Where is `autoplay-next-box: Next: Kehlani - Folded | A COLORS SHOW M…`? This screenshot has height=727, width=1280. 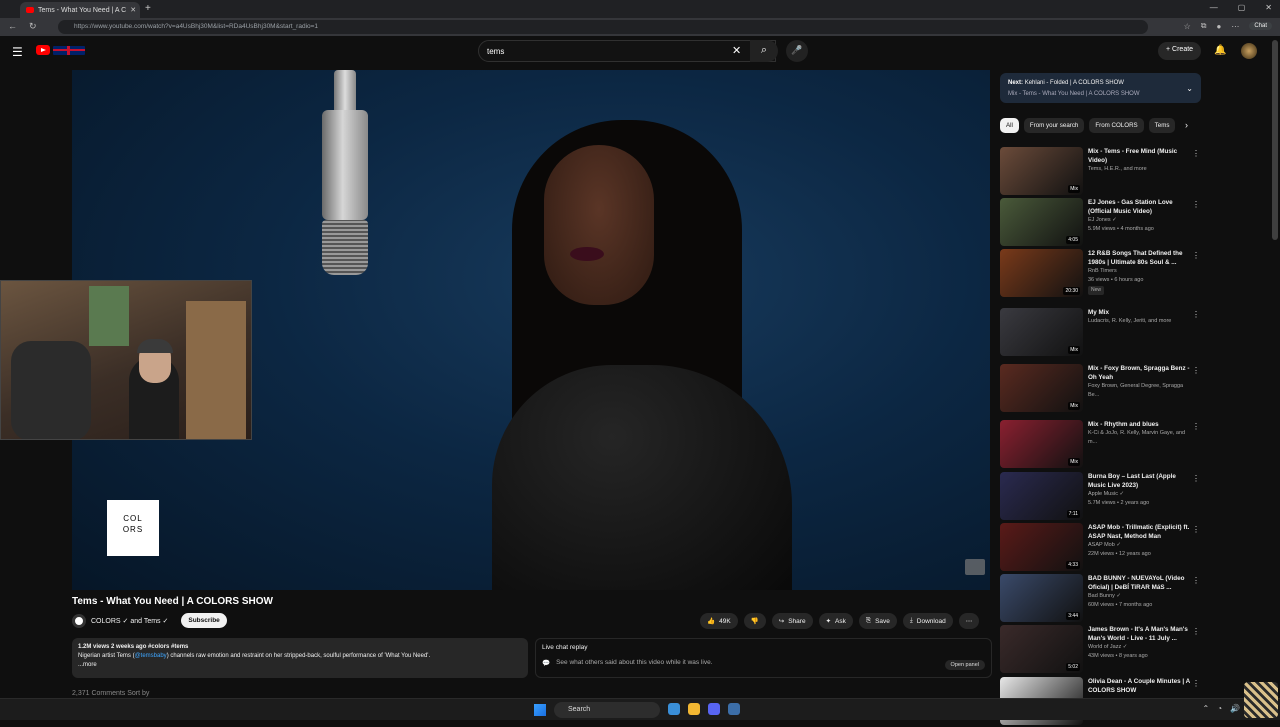
autoplay-next-box: Next: Kehlani - Folded | A COLORS SHOW M… is located at coordinates (1100, 88).